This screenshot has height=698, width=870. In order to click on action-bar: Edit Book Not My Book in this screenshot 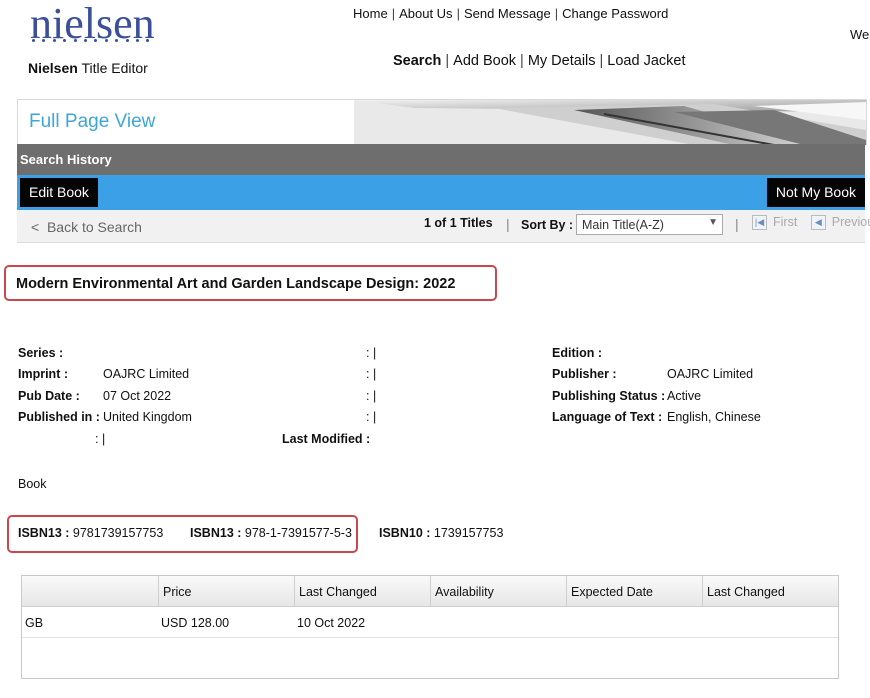, I will do `click(441, 192)`.